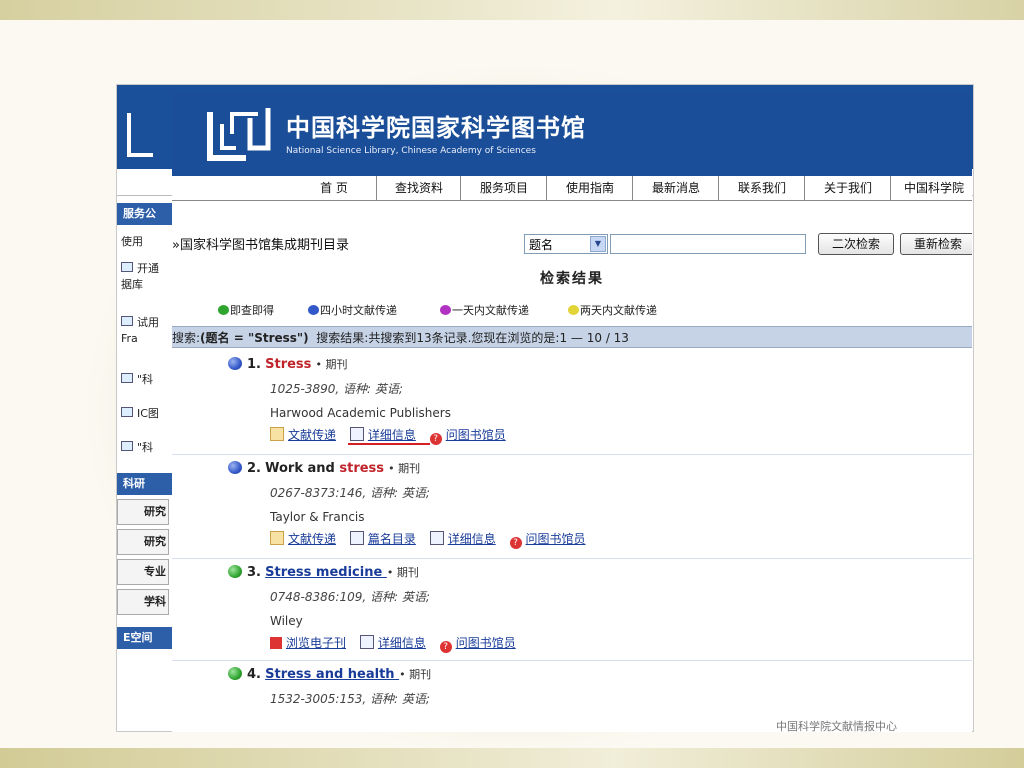  Describe the element at coordinates (573, 310) in the screenshot. I see `yellow-dot-icon` at that location.